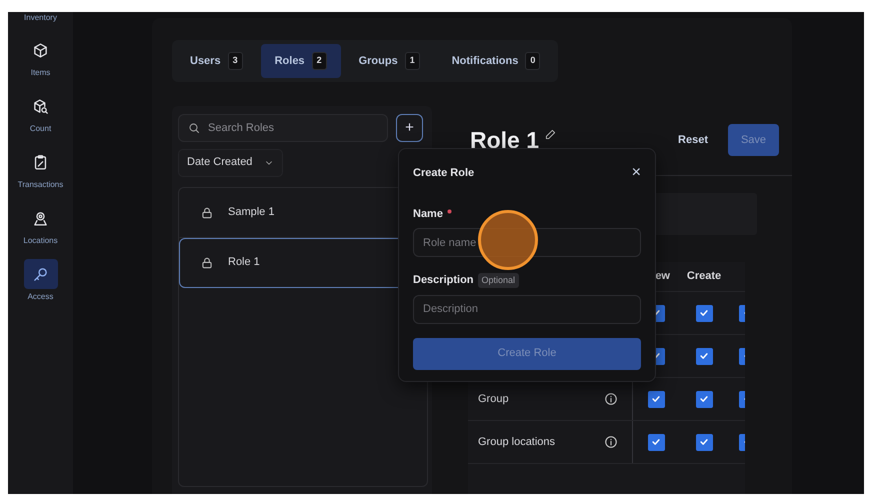  What do you see at coordinates (40, 241) in the screenshot?
I see `sidebar-label: Locations` at bounding box center [40, 241].